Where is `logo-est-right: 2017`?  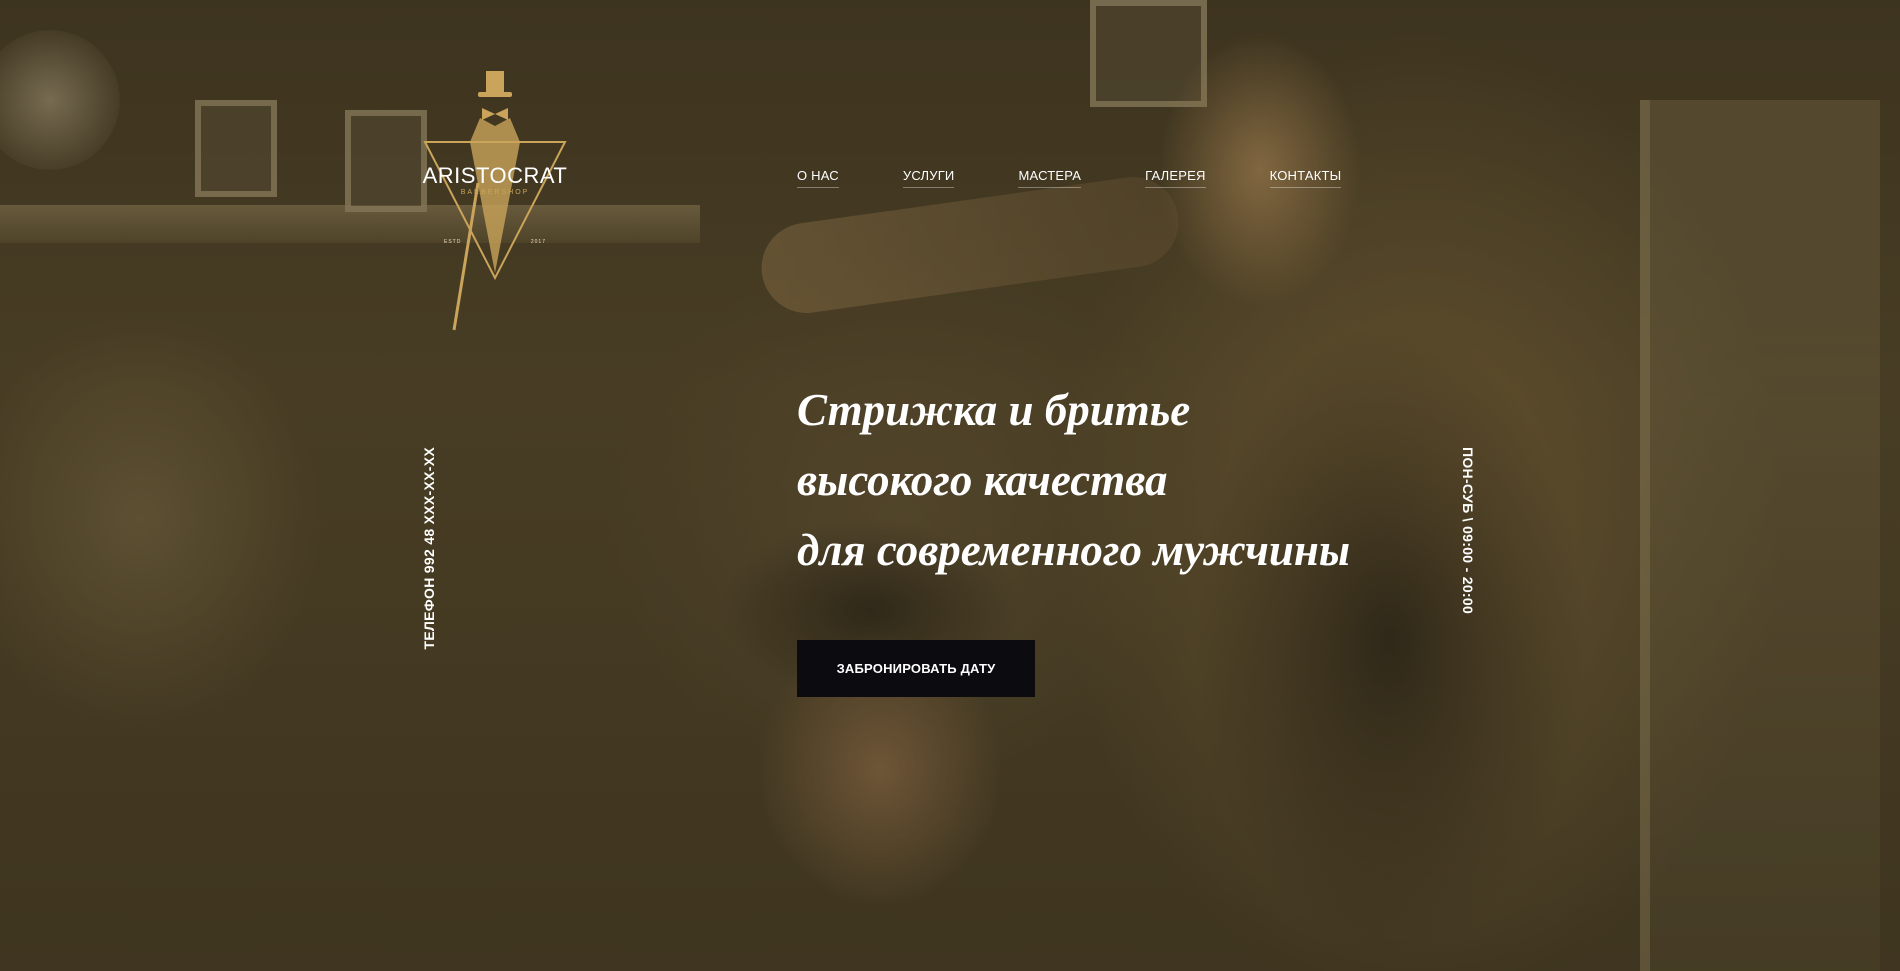
logo-est-right: 2017 is located at coordinates (538, 242).